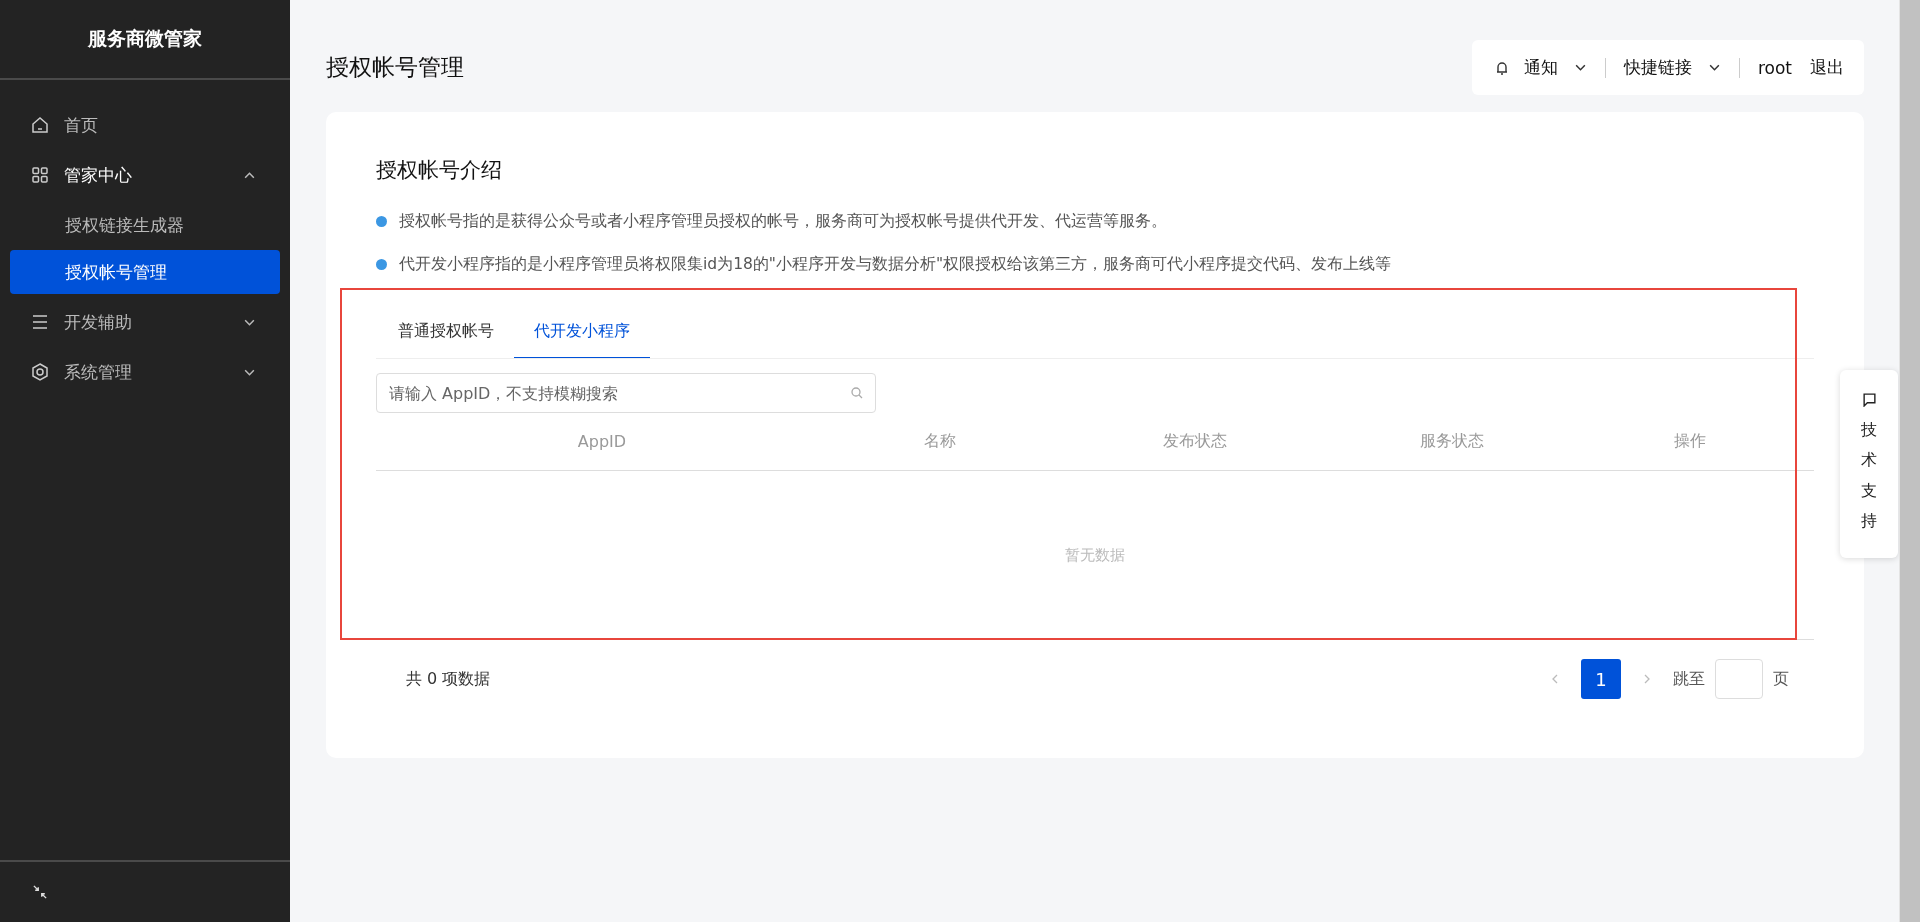 The height and width of the screenshot is (922, 1920). What do you see at coordinates (1781, 679) in the screenshot?
I see `page-unit-label: 页` at bounding box center [1781, 679].